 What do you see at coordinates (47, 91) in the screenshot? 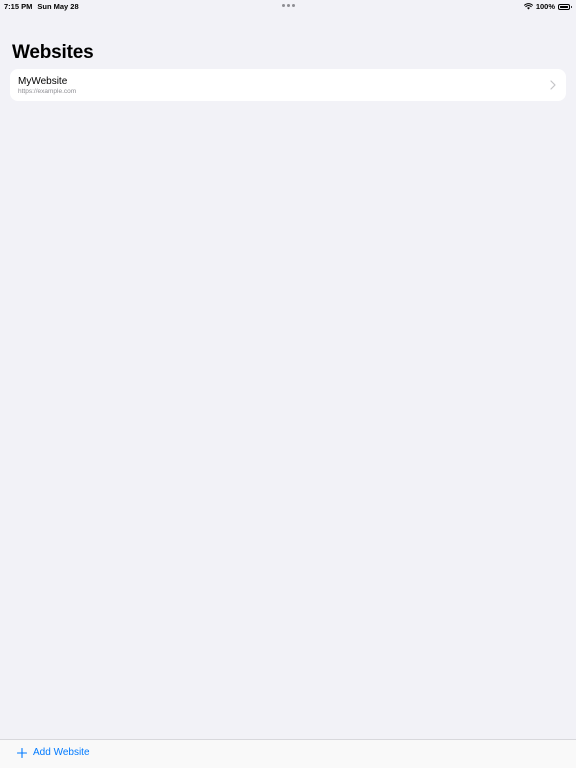
I see `website-url: https://example.com` at bounding box center [47, 91].